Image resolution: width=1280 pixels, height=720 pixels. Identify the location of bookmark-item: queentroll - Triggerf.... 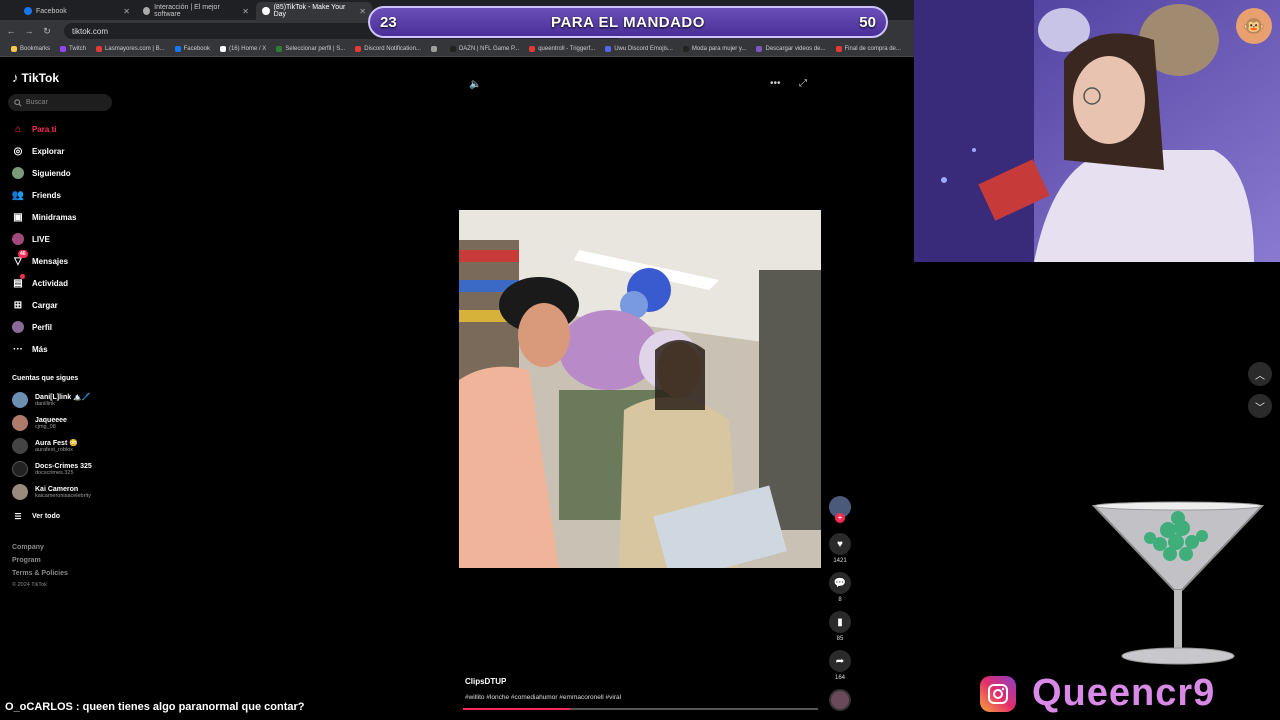
(562, 49).